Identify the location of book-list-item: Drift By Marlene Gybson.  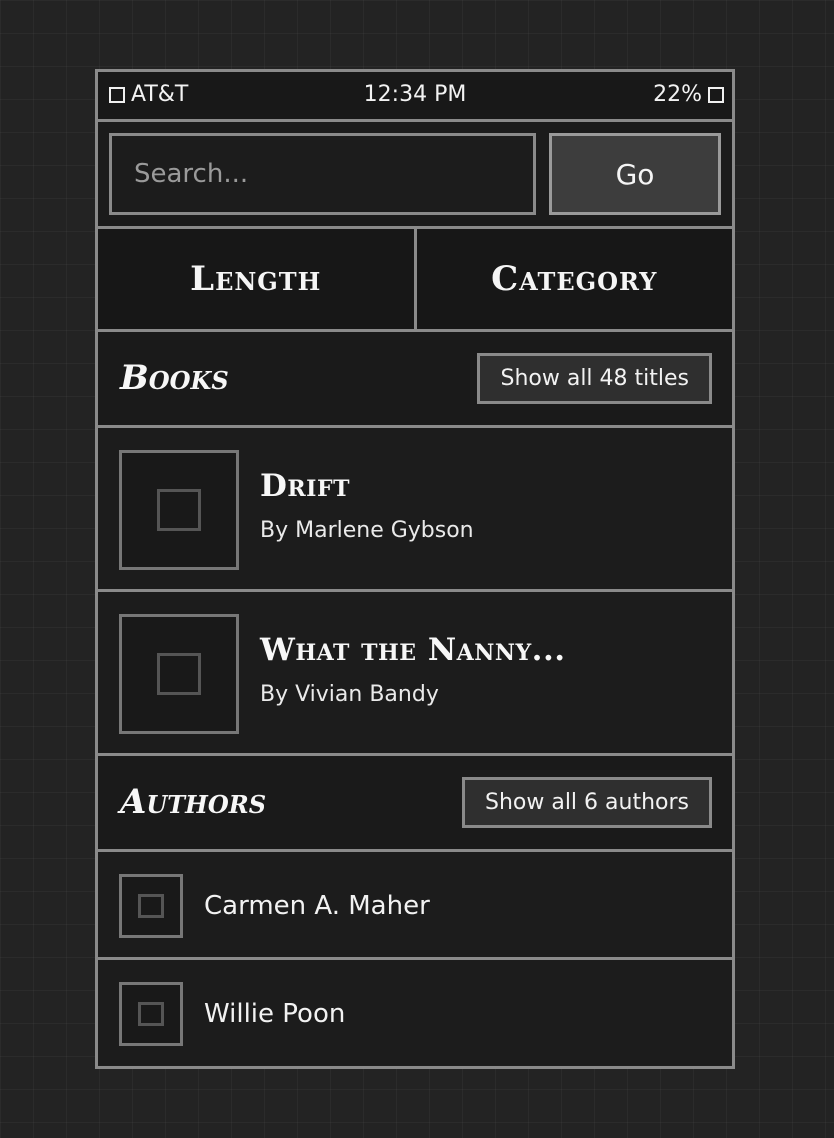
(415, 510).